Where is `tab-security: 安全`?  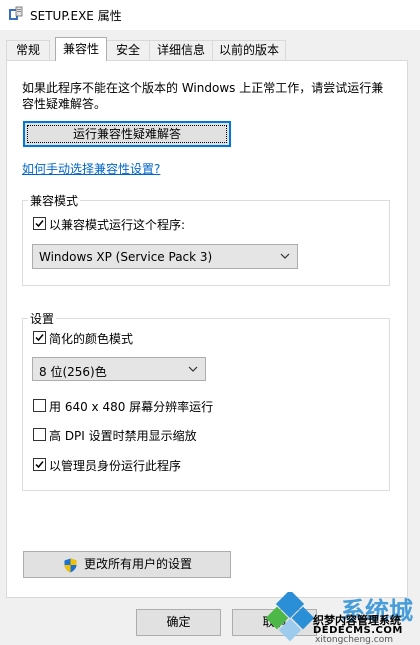
tab-security: 安全 is located at coordinates (128, 50).